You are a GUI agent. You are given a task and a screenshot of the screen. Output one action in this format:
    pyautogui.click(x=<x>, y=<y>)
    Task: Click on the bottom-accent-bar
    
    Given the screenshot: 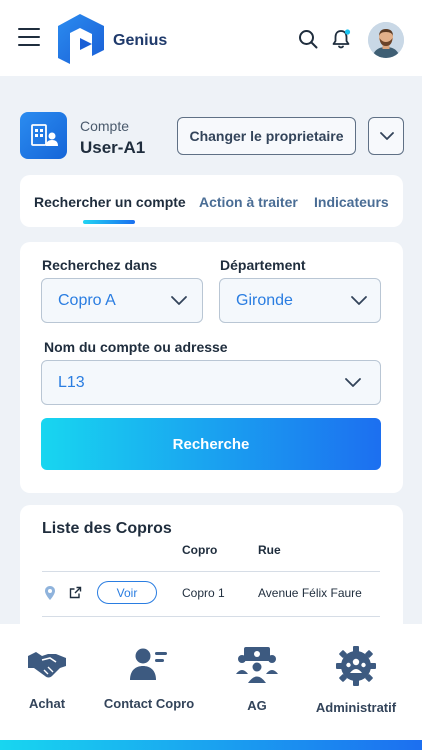 What is the action you would take?
    pyautogui.click(x=211, y=745)
    